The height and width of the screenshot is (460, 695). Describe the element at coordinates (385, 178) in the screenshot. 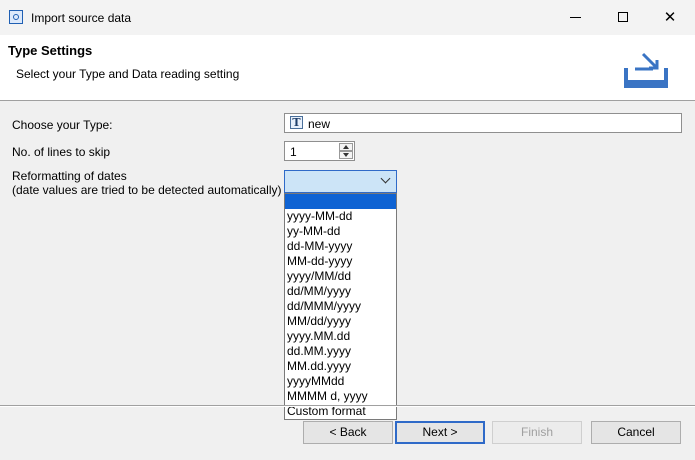

I see `chevron-down-icon` at that location.